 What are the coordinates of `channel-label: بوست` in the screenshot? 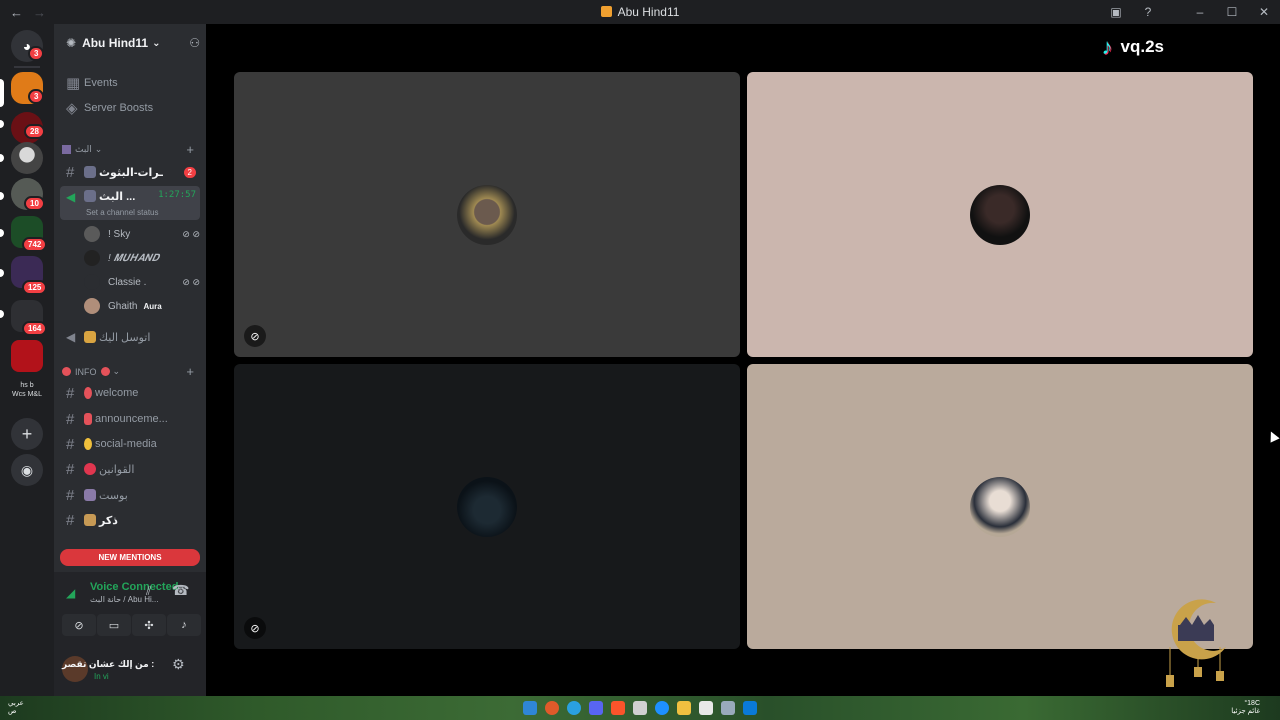 It's located at (113, 495).